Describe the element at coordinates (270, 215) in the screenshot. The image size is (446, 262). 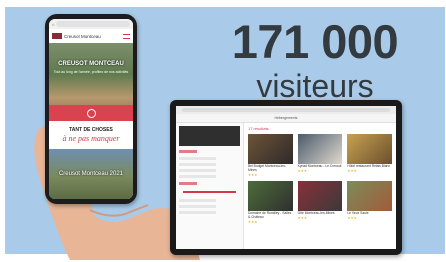
I see `listing-name: Domaine de Rumilley - Salles & Château` at that location.